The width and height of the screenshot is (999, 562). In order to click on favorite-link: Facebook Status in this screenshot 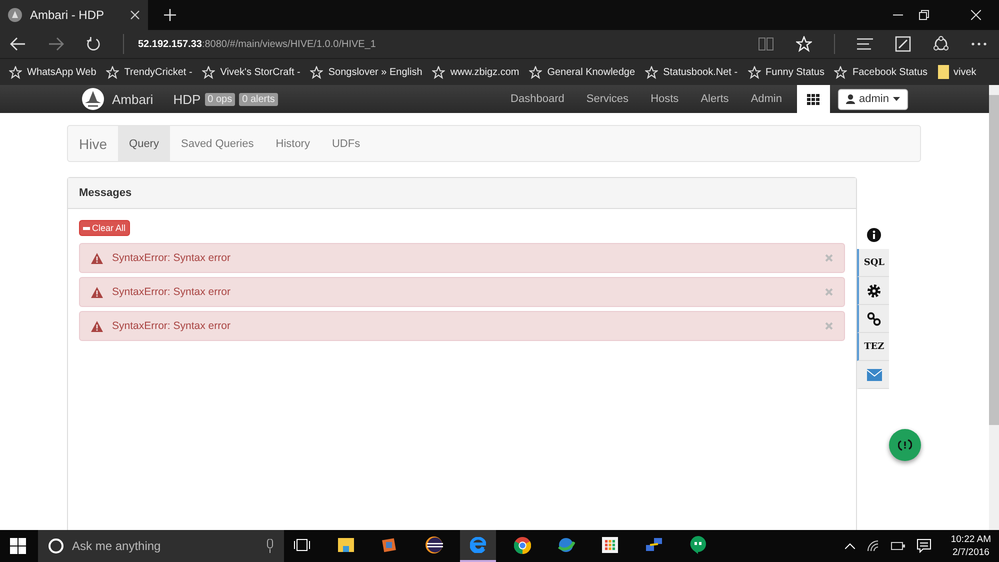, I will do `click(881, 72)`.